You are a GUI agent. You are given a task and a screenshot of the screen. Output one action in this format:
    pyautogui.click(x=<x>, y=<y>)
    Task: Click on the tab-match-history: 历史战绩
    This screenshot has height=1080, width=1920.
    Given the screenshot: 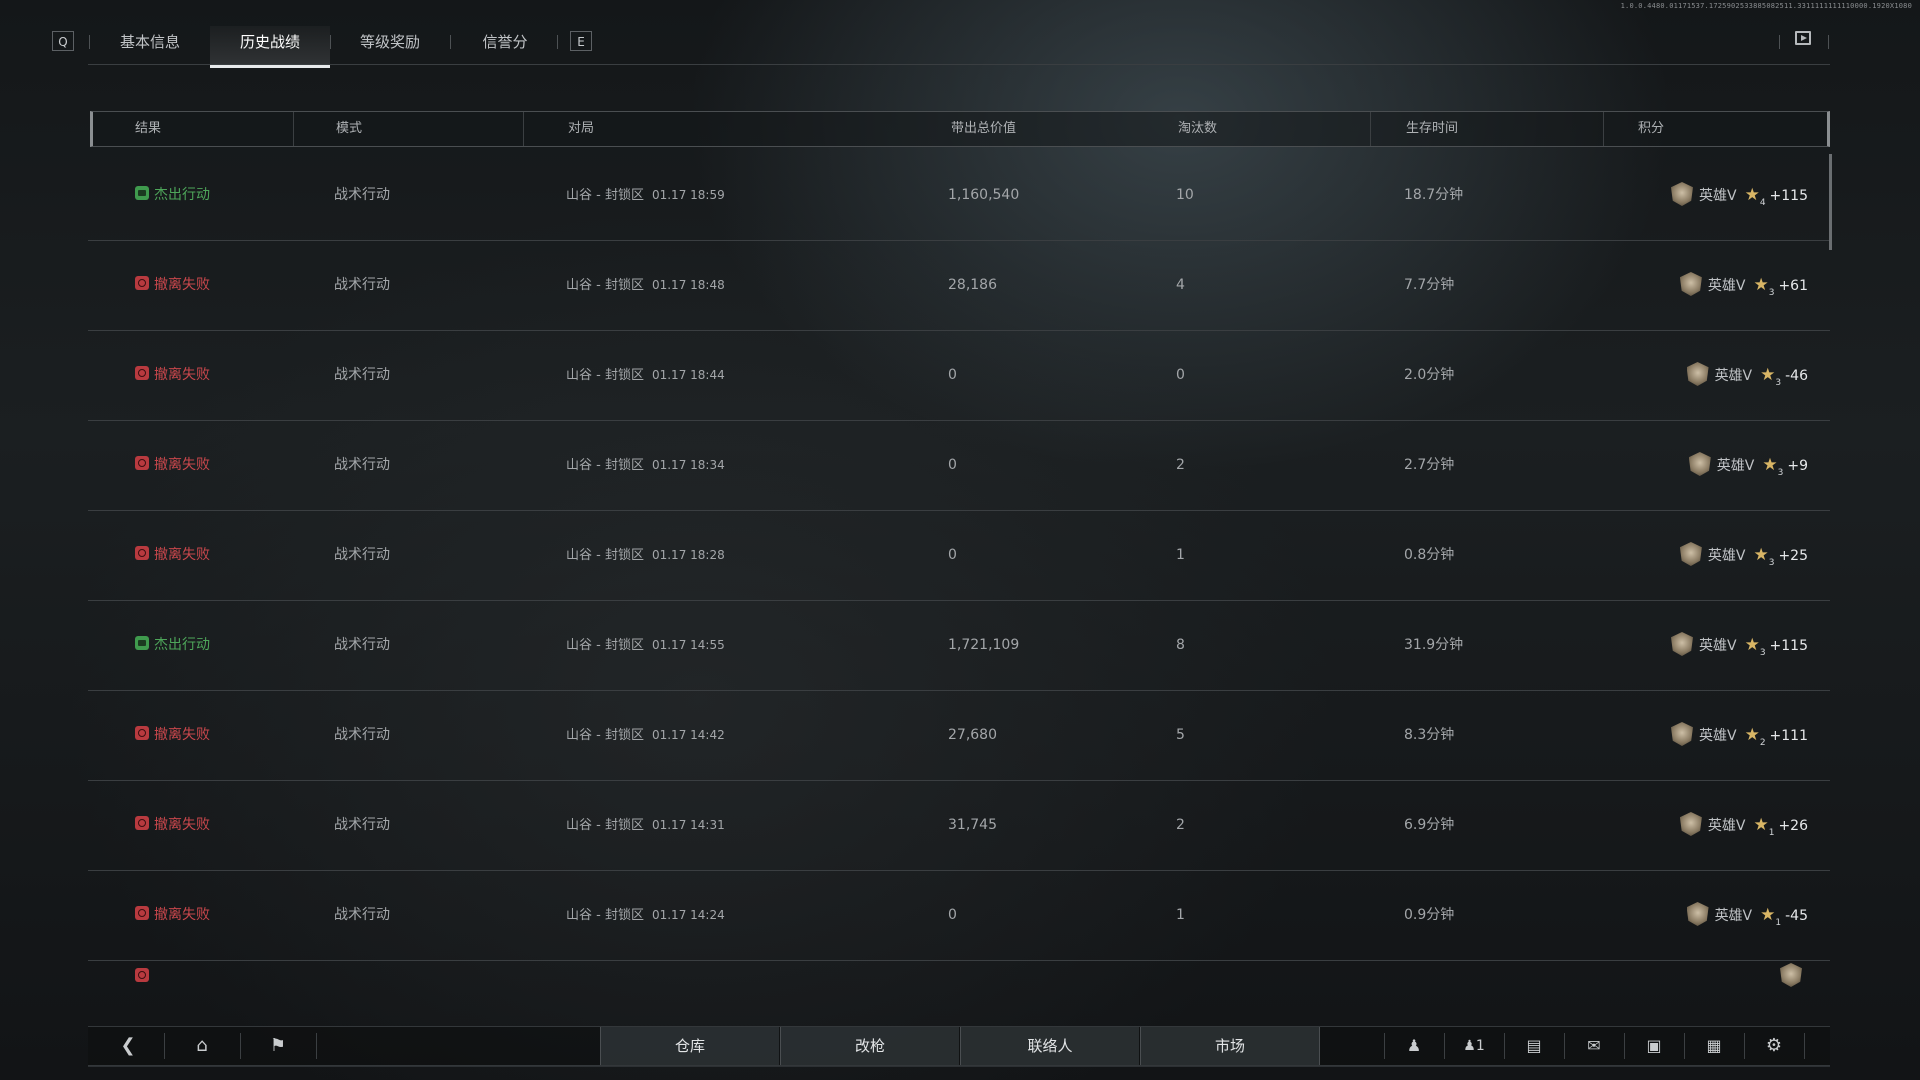 What is the action you would take?
    pyautogui.click(x=270, y=47)
    